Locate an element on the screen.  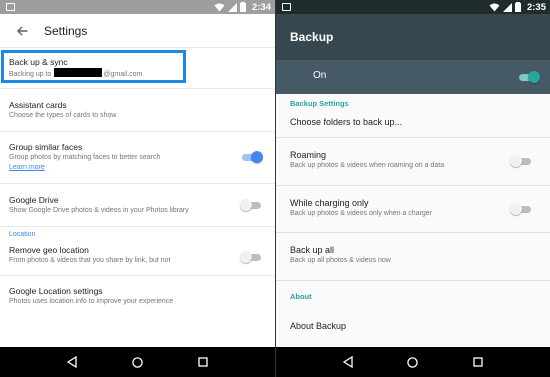
item-title: Back up all is located at coordinates (312, 250).